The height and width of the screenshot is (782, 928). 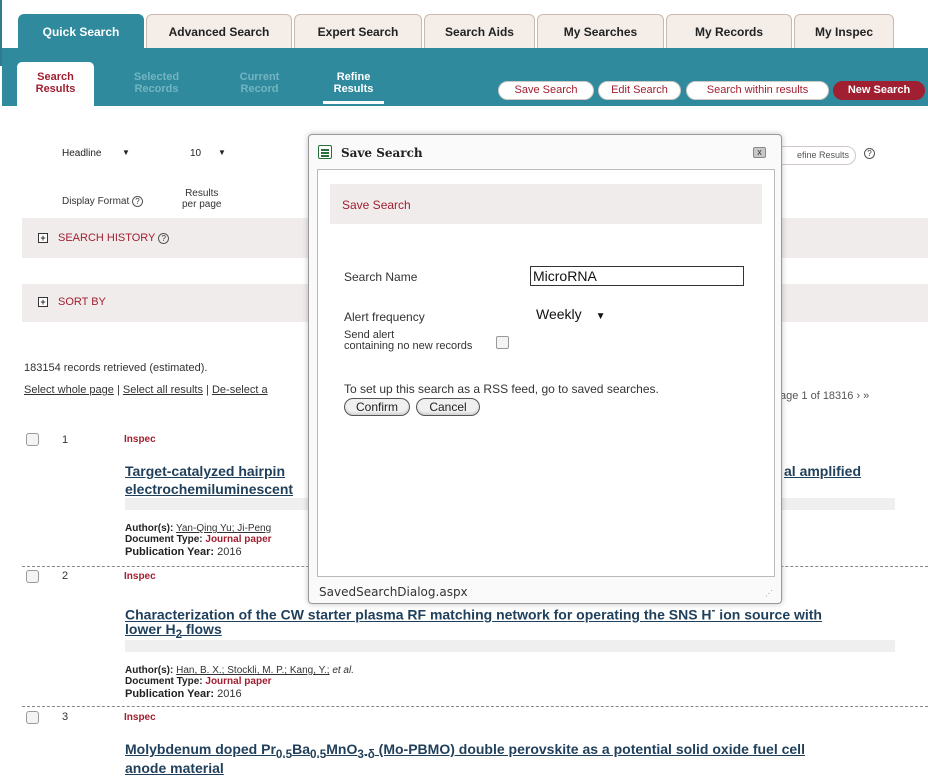 I want to click on close-icon: x, so click(x=759, y=152).